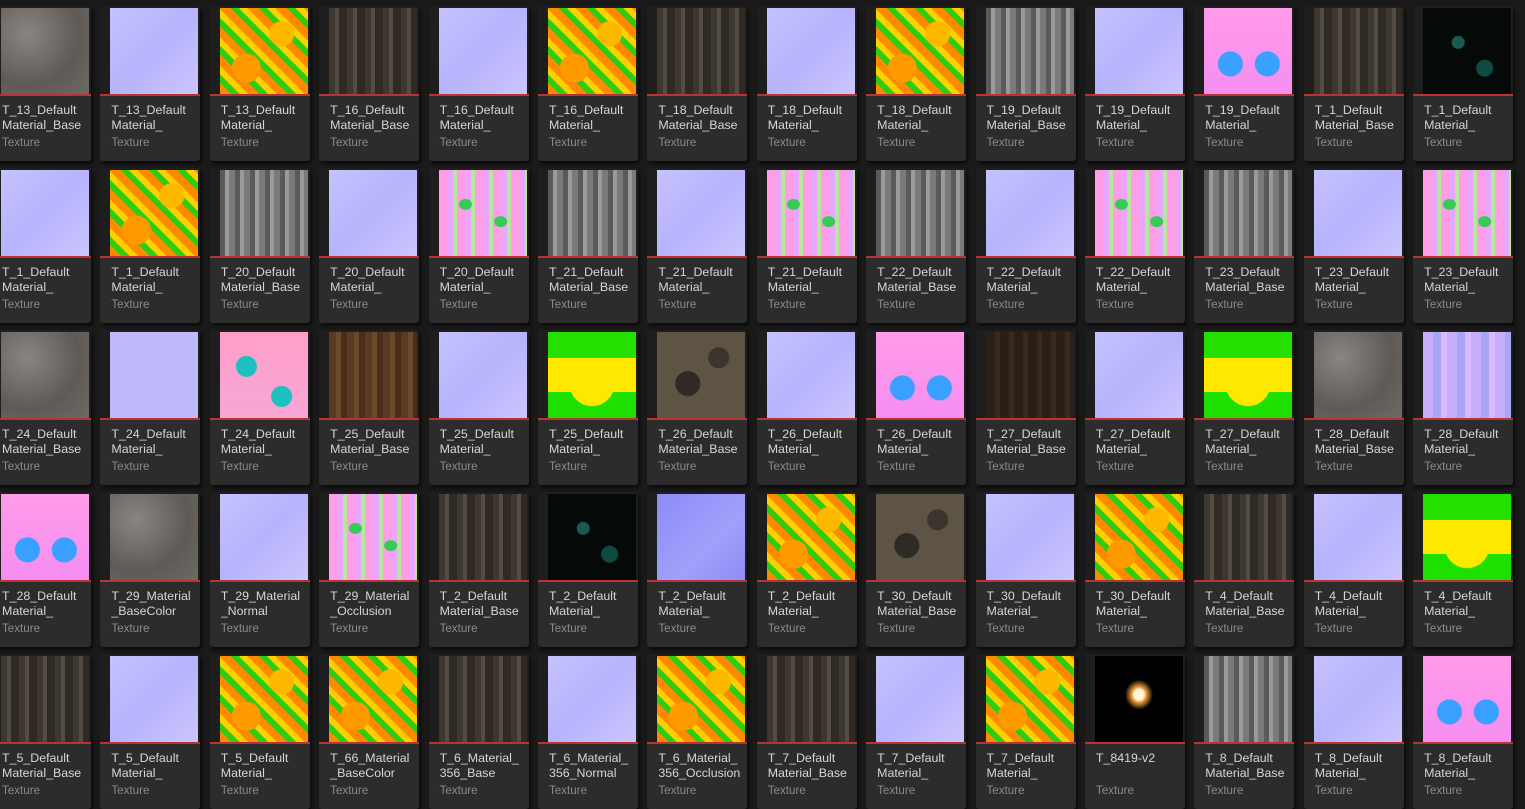  What do you see at coordinates (587, 731) in the screenshot?
I see `asset-tile: T_6_Material_ 356_Normal Texture` at bounding box center [587, 731].